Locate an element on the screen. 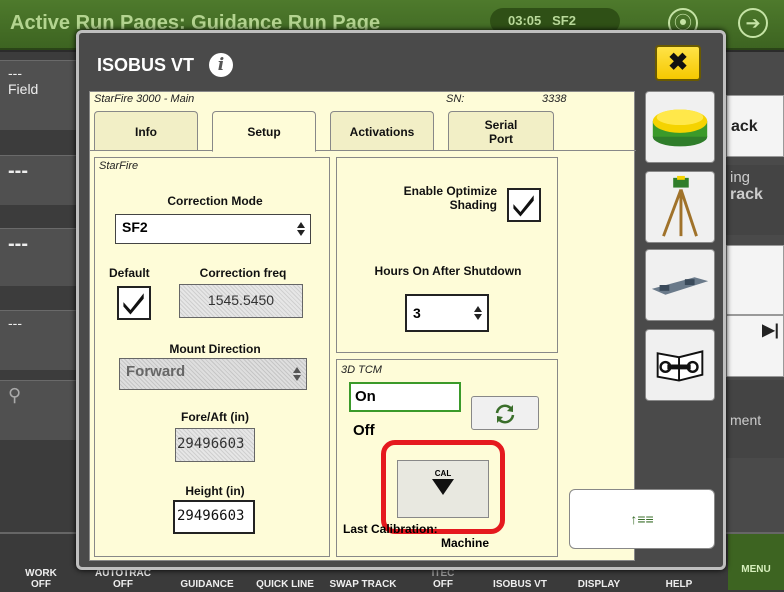 Image resolution: width=784 pixels, height=592 pixels. manual-button is located at coordinates (680, 365).